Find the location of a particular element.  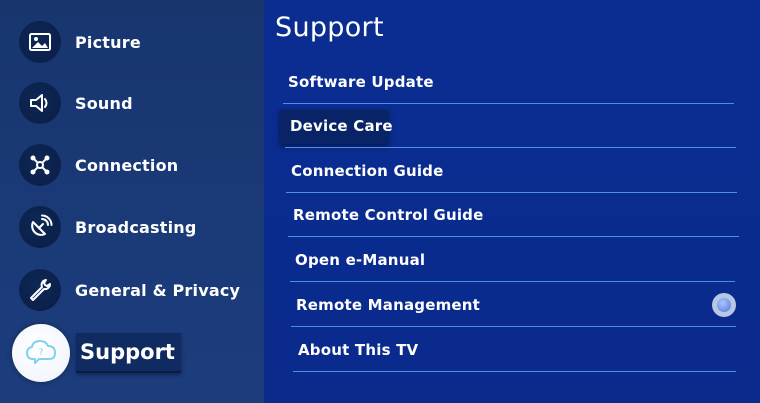

sidebar-item-picture: Picture is located at coordinates (132, 42).